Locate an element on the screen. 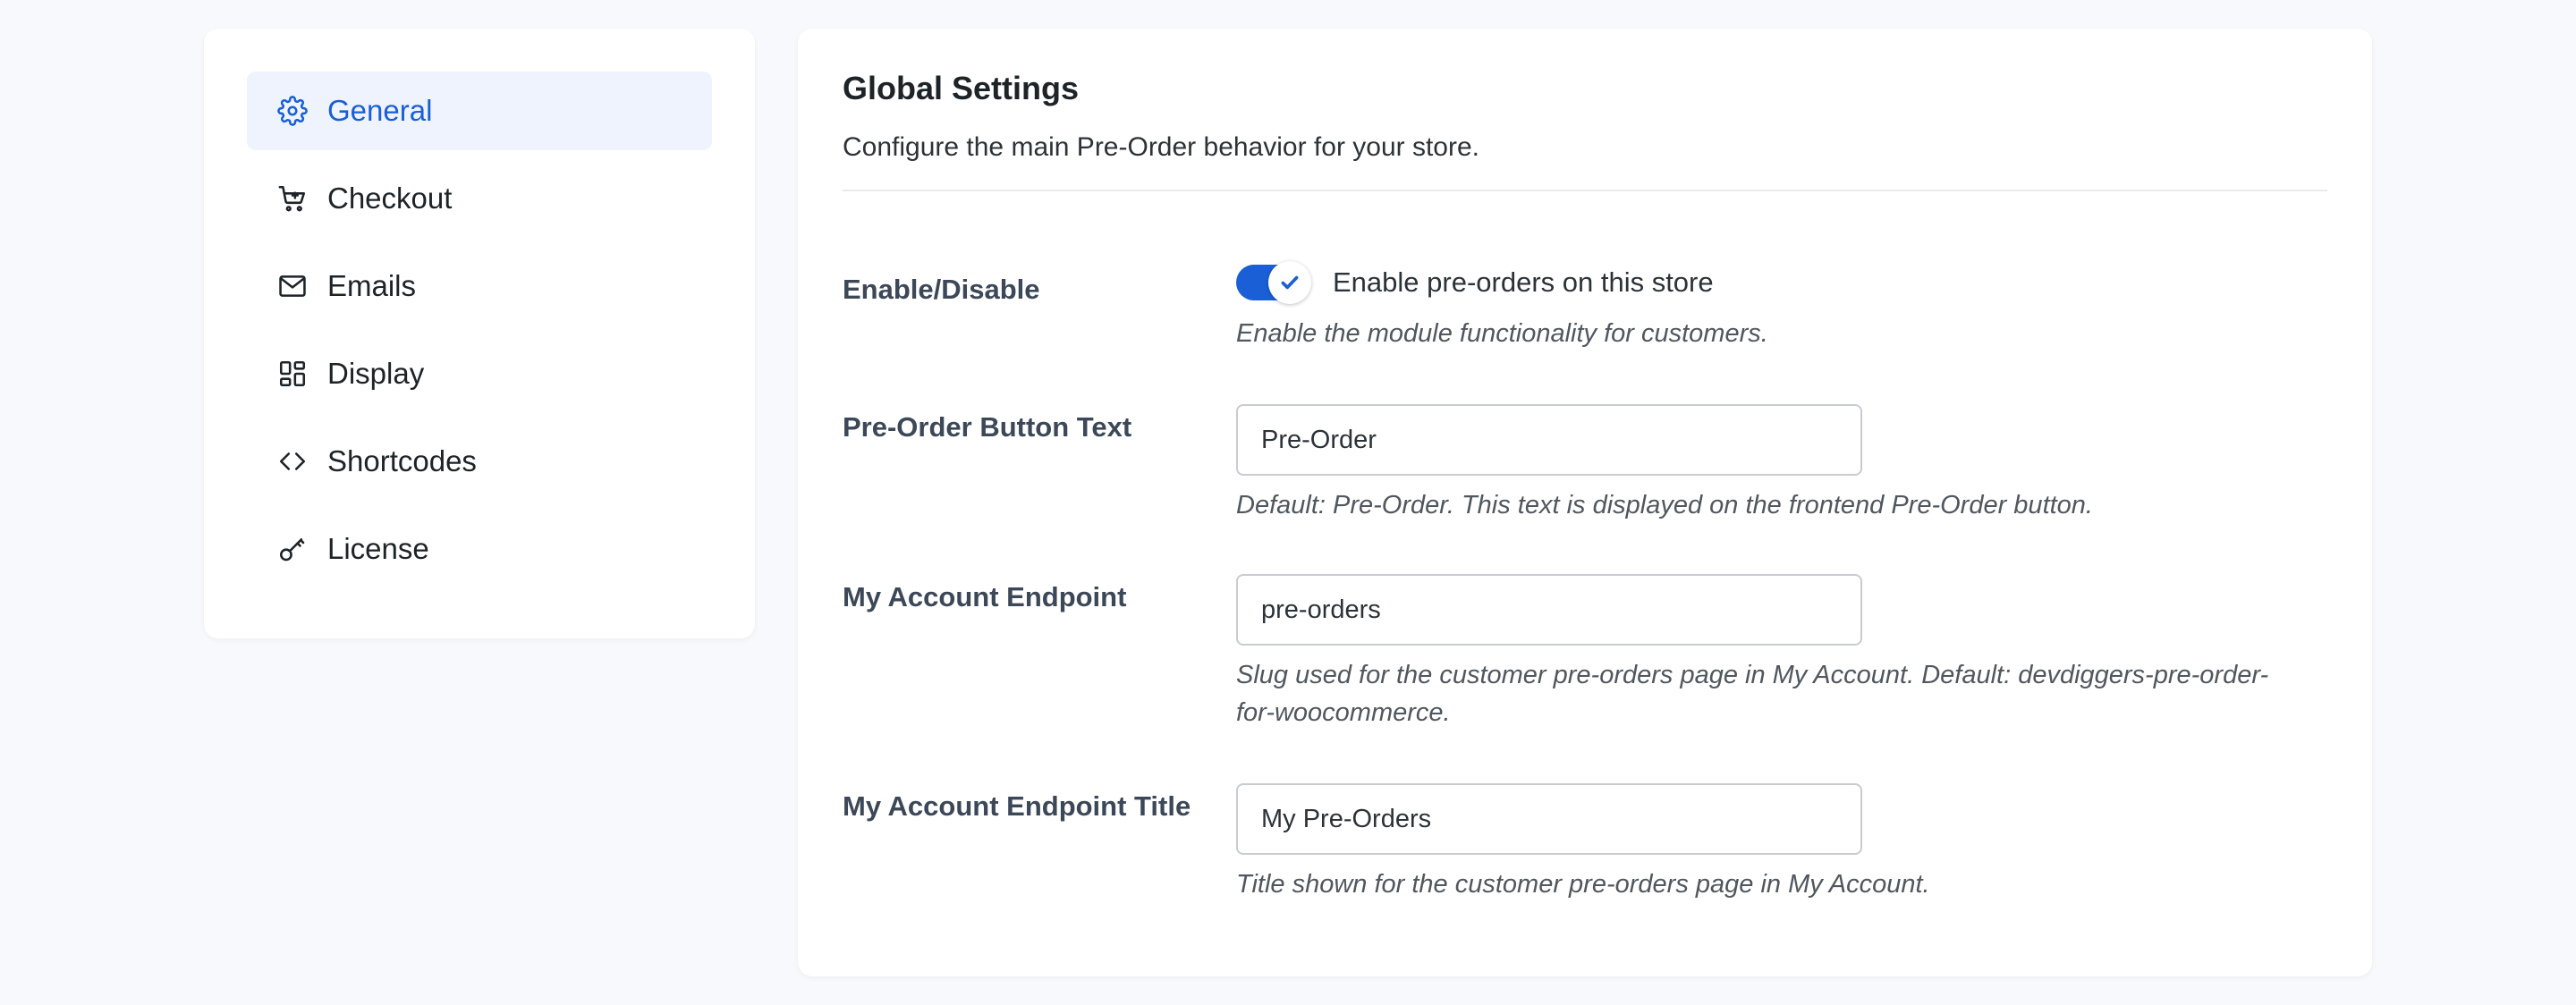 Image resolution: width=2576 pixels, height=1005 pixels. enable-label: Enable/Disable is located at coordinates (941, 289).